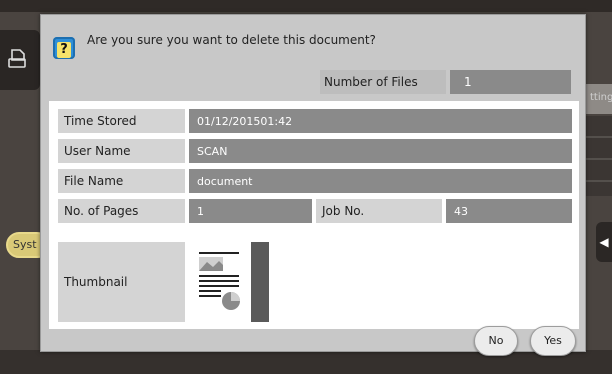  I want to click on number-of-files-label: Number of Files, so click(383, 82).